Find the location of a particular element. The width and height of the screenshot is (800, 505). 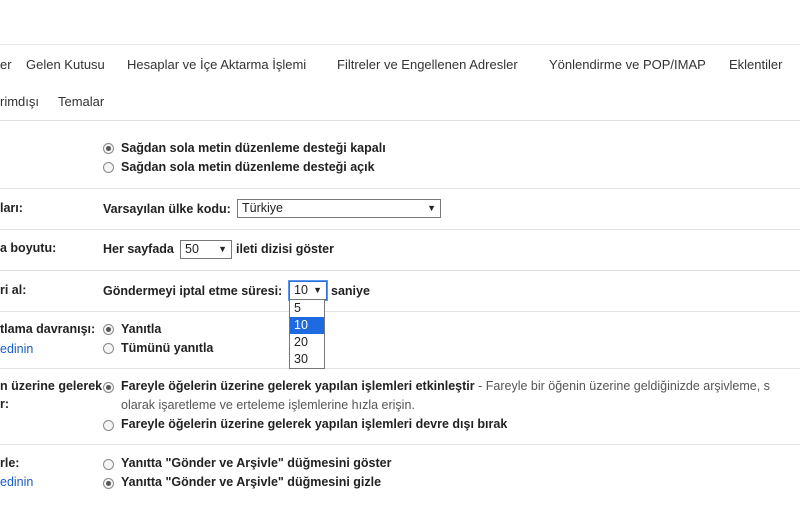

page-size-select: 50 ▼ is located at coordinates (206, 249).